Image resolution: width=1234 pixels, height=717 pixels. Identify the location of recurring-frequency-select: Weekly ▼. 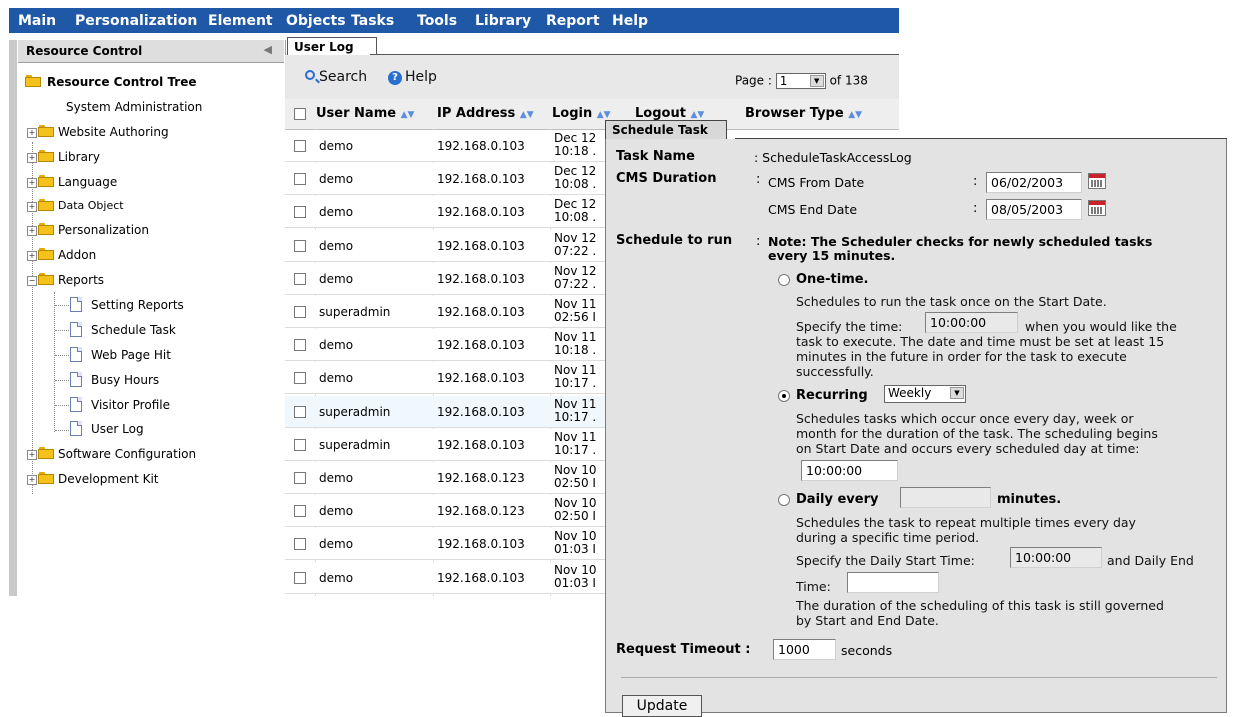
(925, 394).